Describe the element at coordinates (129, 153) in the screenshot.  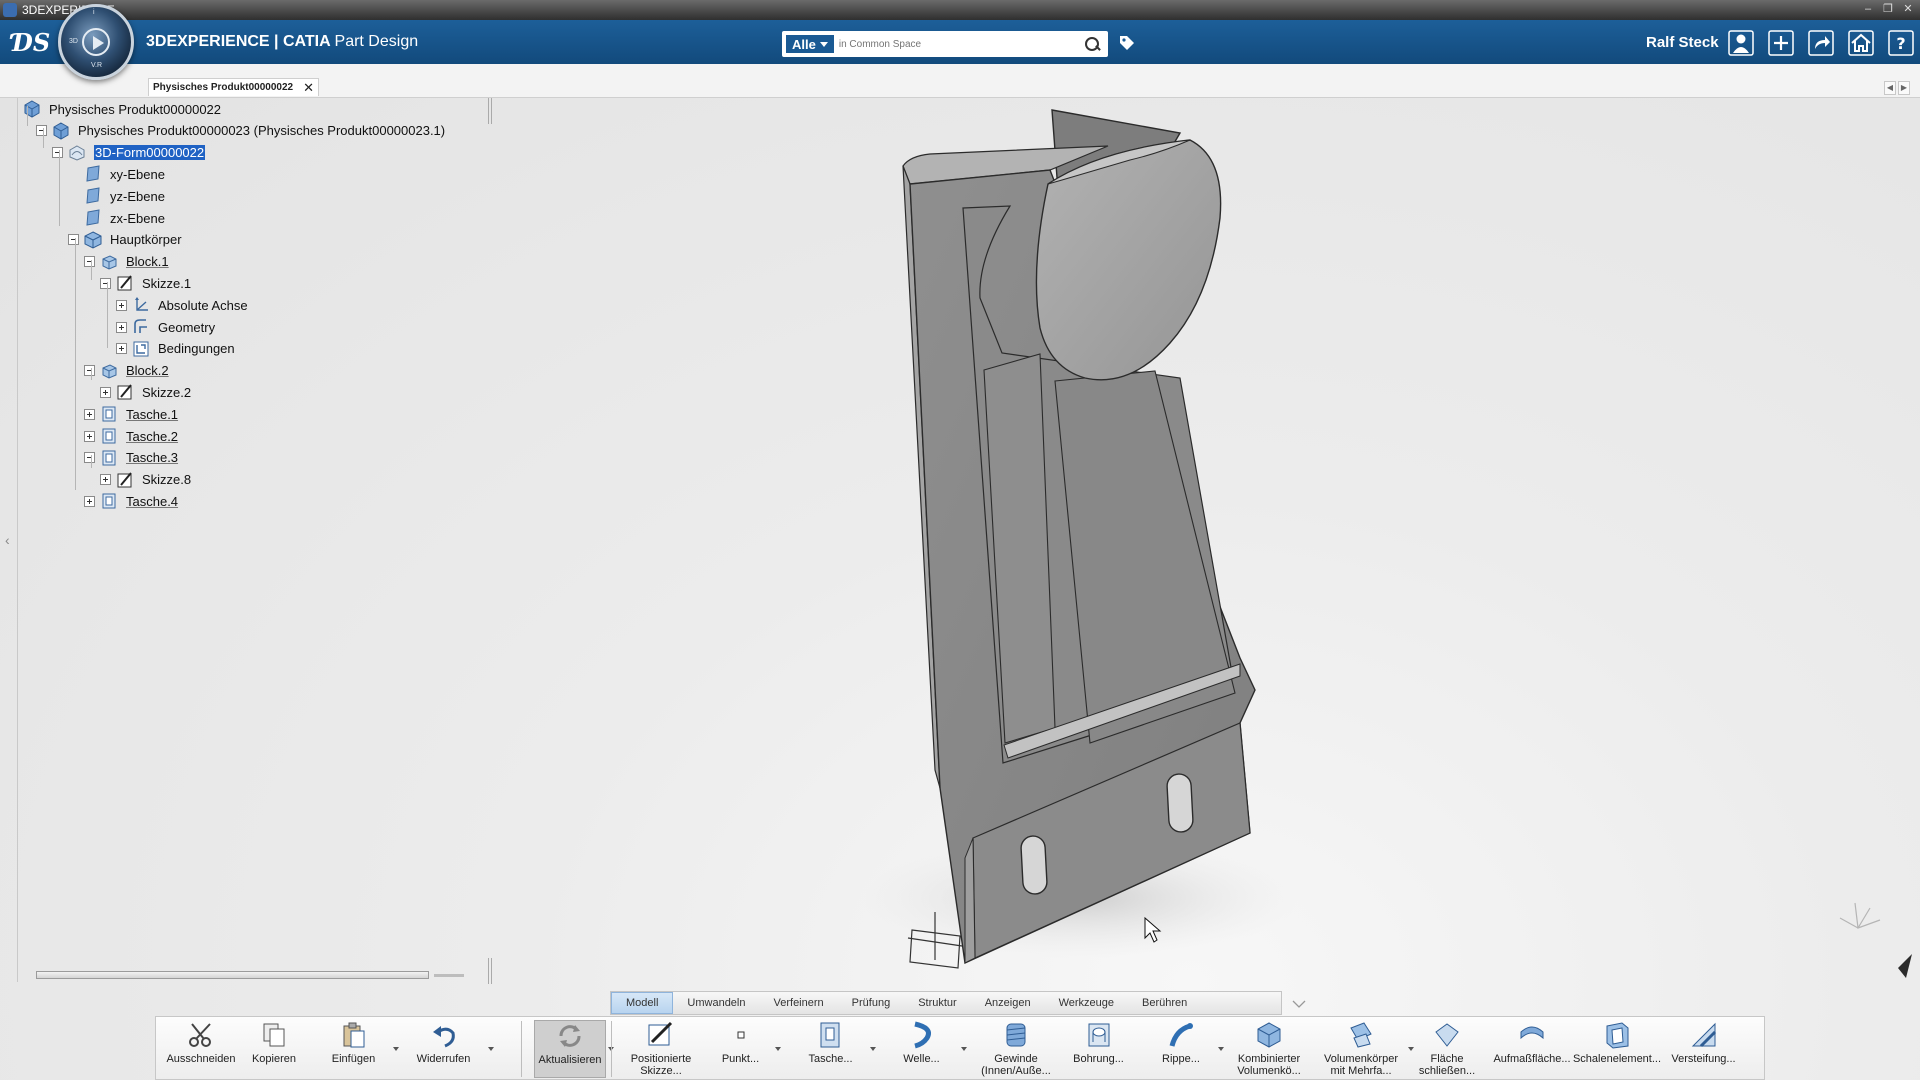
I see `tree-node: 3D-Form00000022` at that location.